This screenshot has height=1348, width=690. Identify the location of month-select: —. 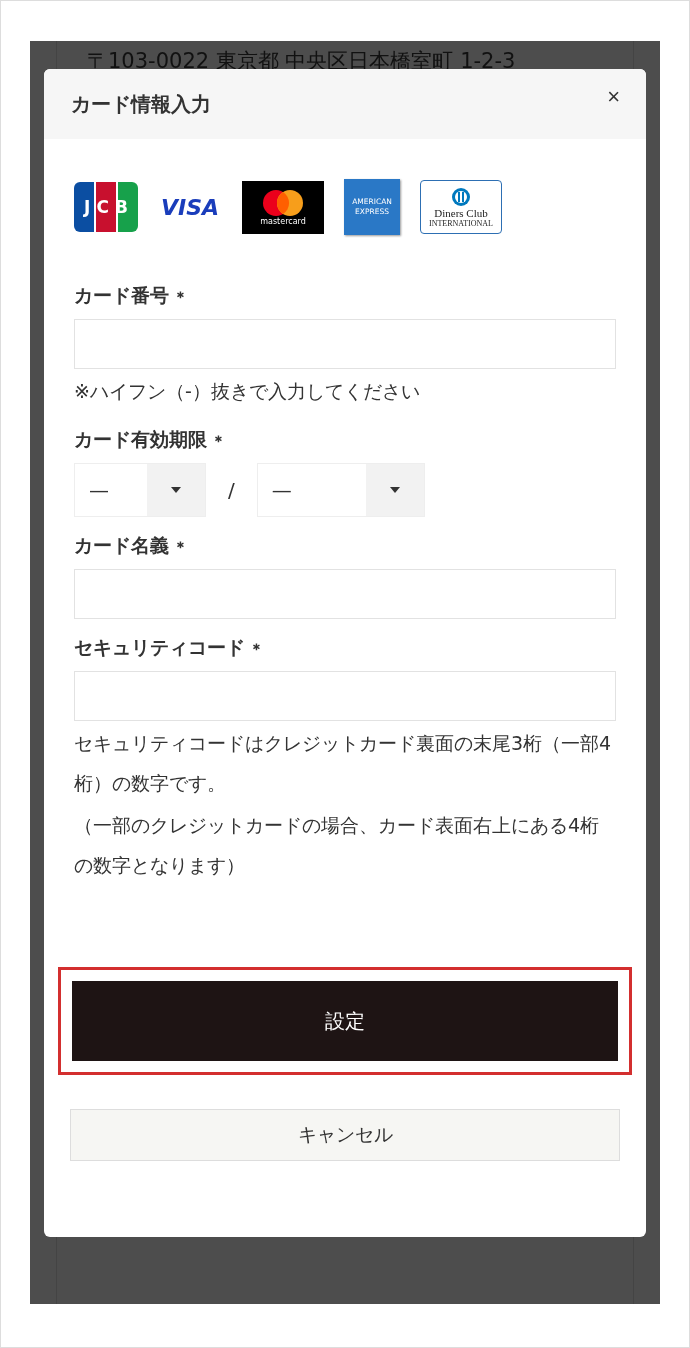
(140, 490).